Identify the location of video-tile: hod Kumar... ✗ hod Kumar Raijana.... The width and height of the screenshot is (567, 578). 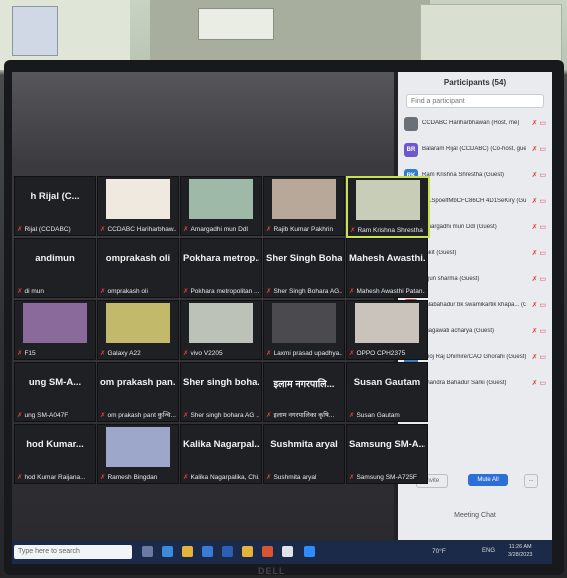
(55, 454).